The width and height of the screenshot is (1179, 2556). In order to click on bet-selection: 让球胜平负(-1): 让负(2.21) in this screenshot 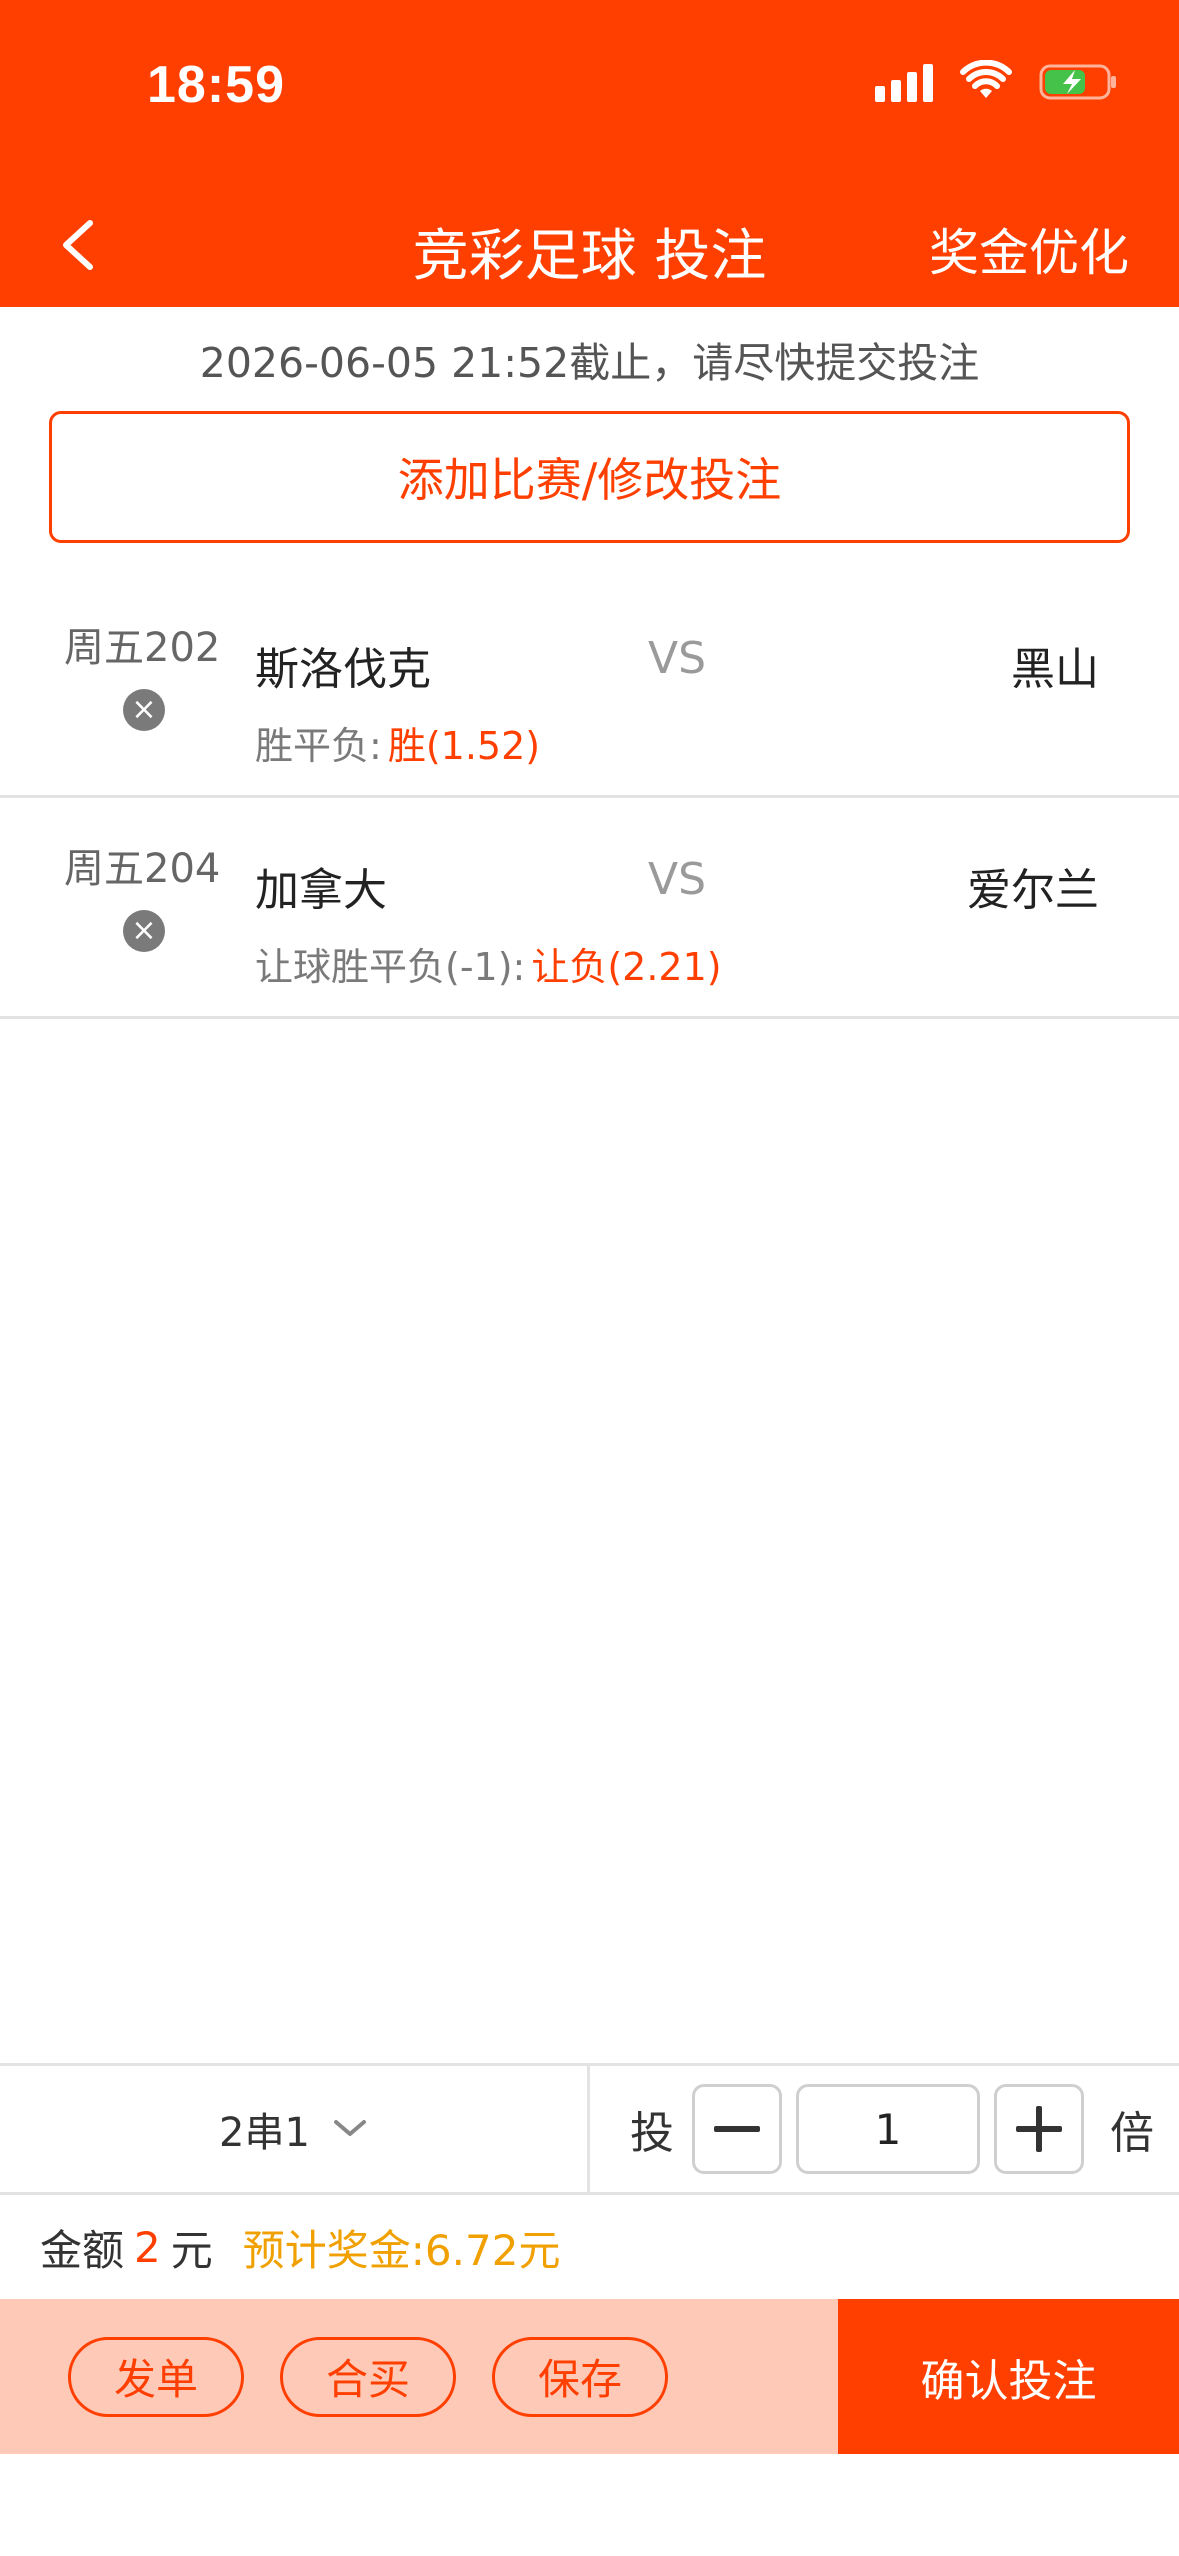, I will do `click(488, 963)`.